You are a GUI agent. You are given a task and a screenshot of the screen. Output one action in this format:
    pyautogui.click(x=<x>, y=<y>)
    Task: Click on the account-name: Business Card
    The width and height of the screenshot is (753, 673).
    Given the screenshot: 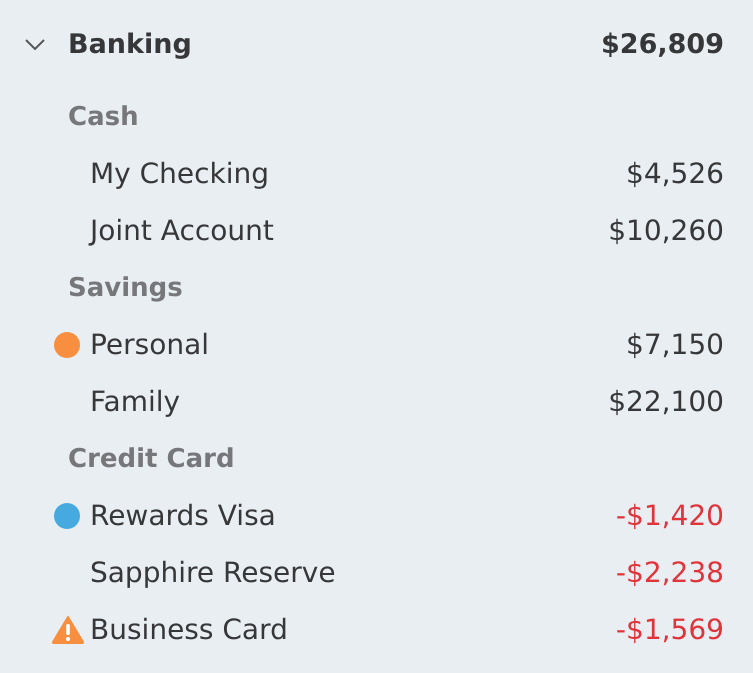 What is the action you would take?
    pyautogui.click(x=353, y=629)
    